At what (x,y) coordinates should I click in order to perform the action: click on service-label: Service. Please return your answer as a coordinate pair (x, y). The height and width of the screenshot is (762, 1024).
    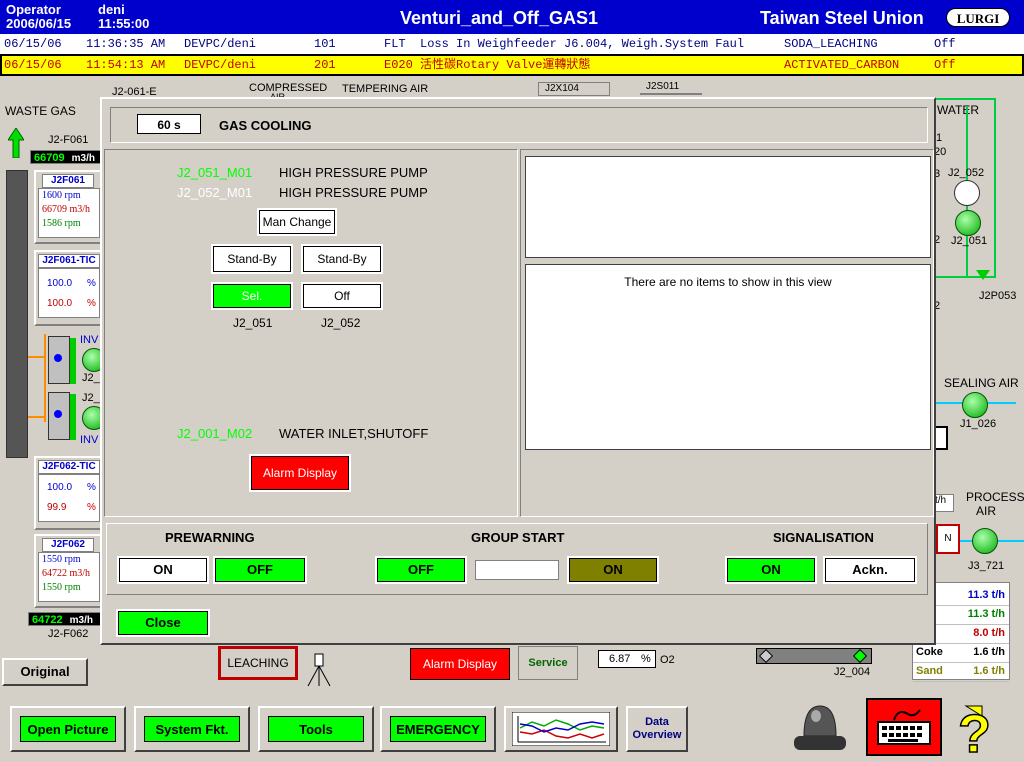
    Looking at the image, I should click on (548, 663).